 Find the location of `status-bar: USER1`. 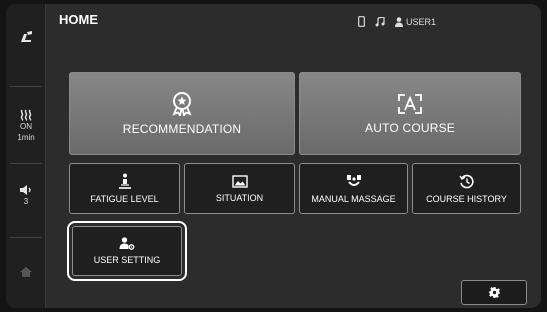

status-bar: USER1 is located at coordinates (397, 21).